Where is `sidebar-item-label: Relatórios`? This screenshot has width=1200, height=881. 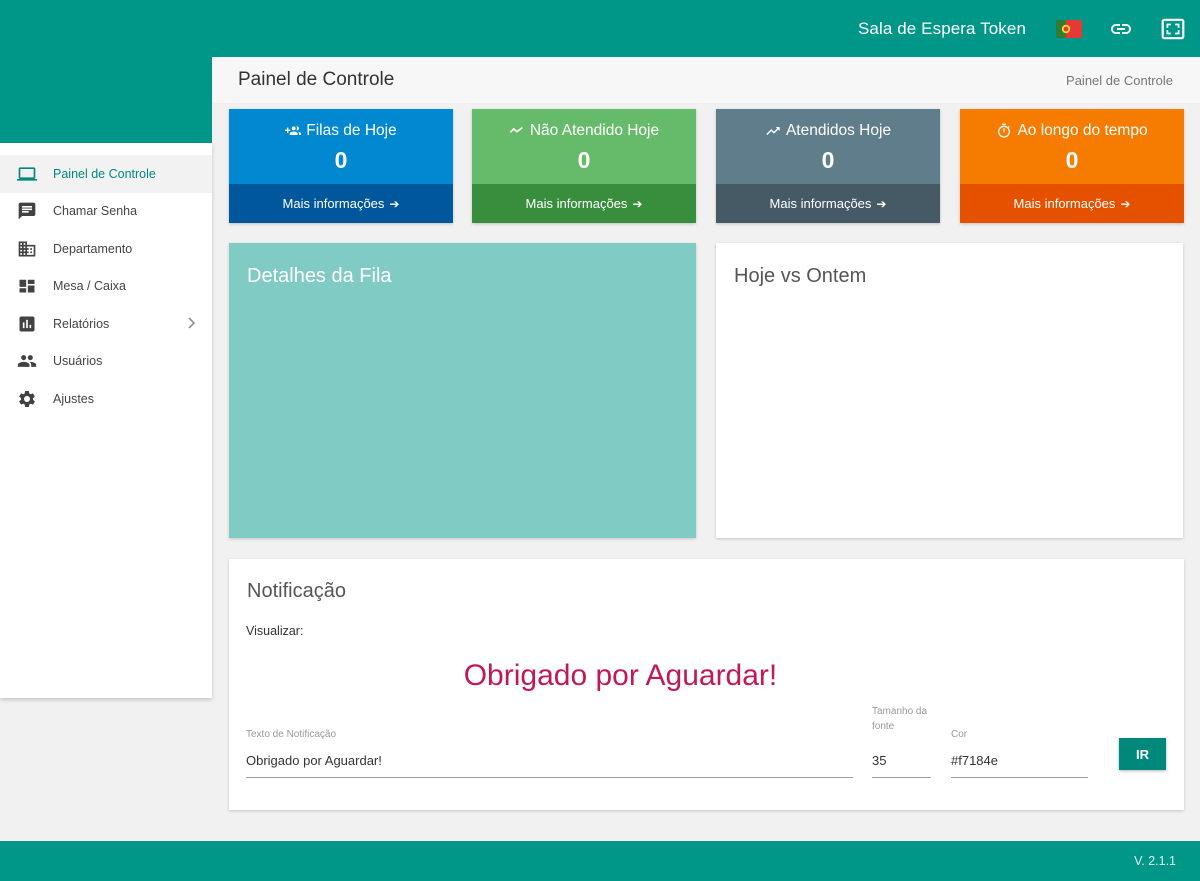
sidebar-item-label: Relatórios is located at coordinates (81, 323).